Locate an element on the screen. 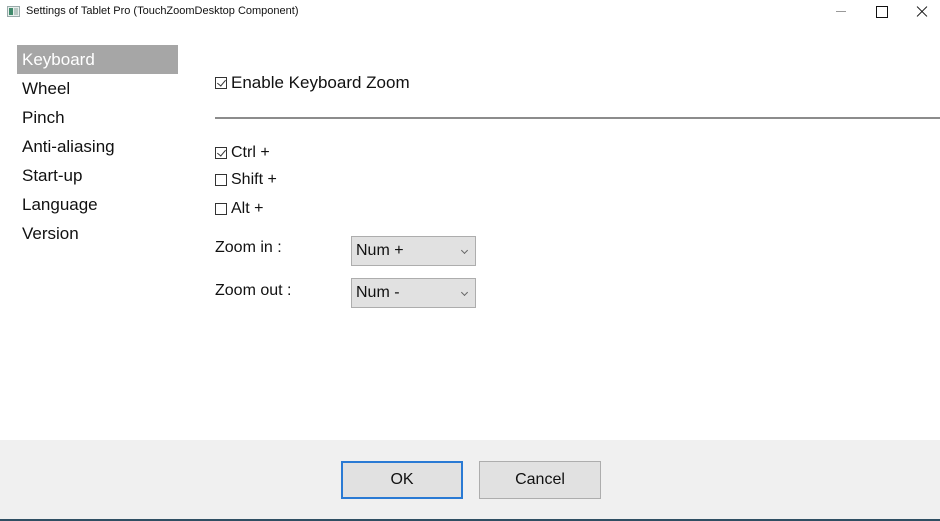 The height and width of the screenshot is (521, 940). sidebar-item-anti-aliasing: Anti-aliasing is located at coordinates (97, 146).